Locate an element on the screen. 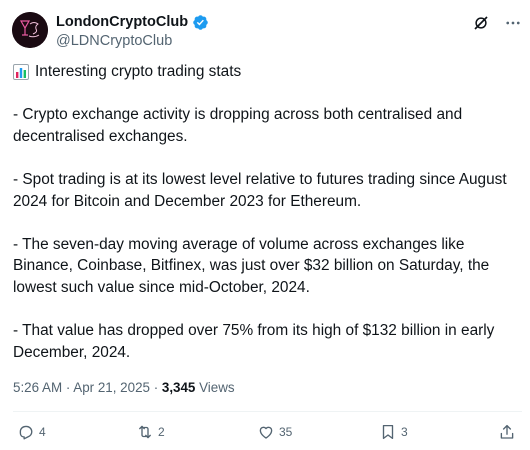 This screenshot has width=530, height=450. share-icon is located at coordinates (507, 431).